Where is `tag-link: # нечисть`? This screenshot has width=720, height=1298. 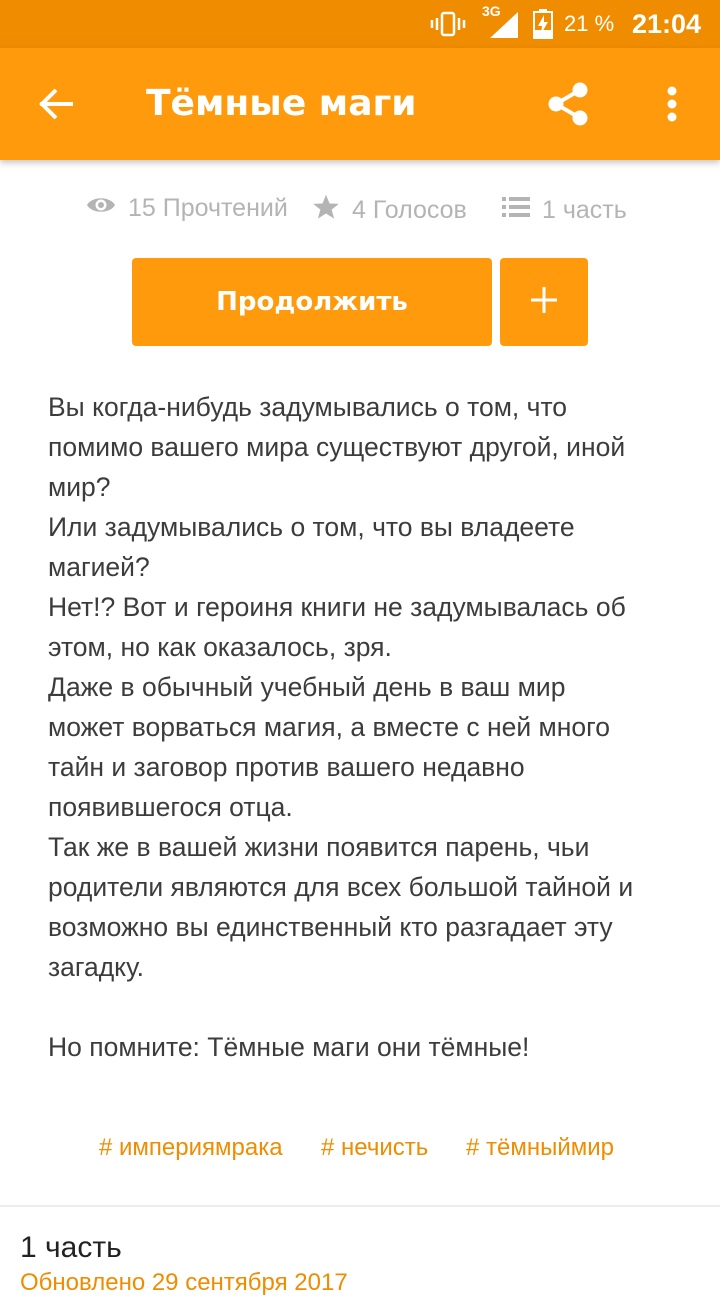
tag-link: # нечисть is located at coordinates (374, 1148).